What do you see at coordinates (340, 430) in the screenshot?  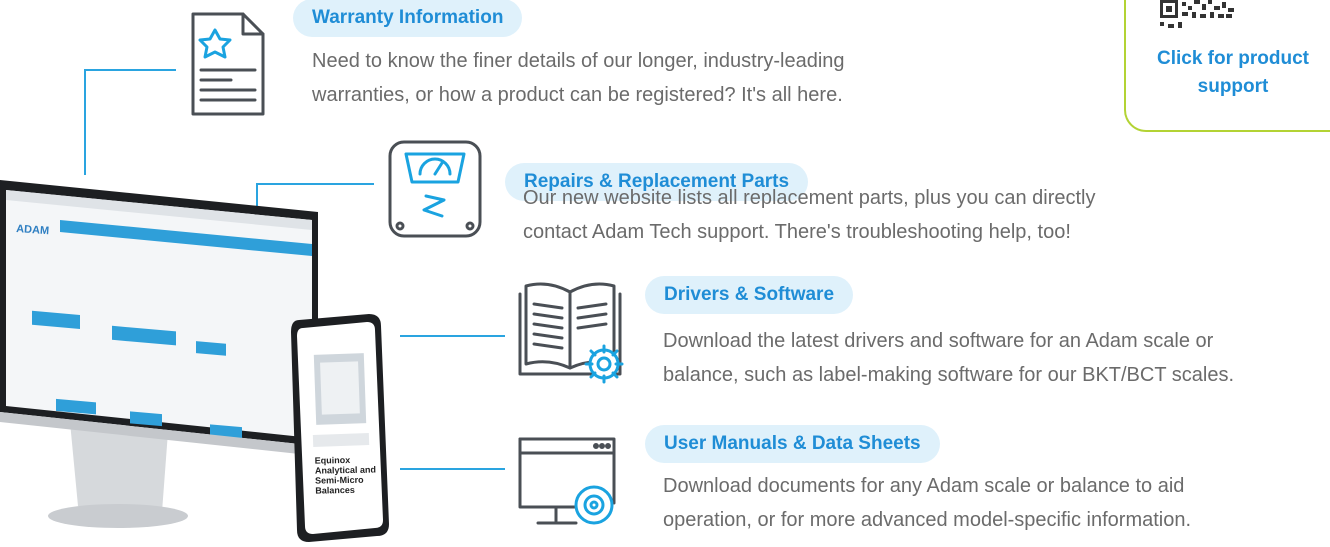 I see `smartphone-image` at bounding box center [340, 430].